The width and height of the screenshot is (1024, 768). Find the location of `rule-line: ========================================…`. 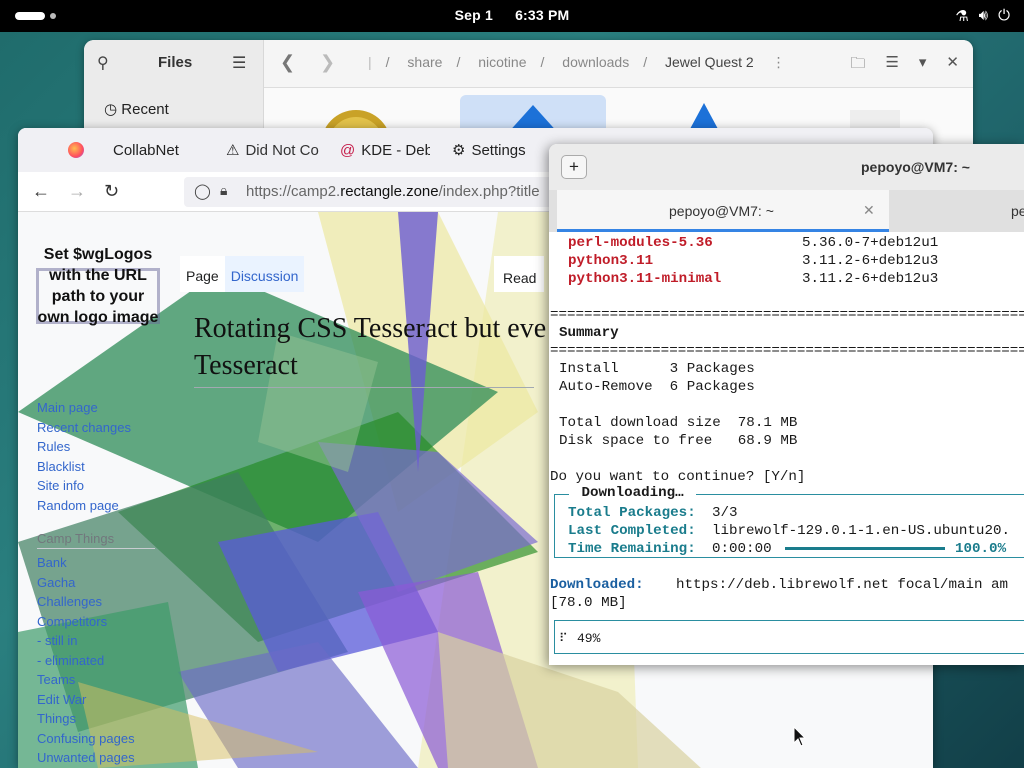

rule-line: ========================================… is located at coordinates (787, 351).